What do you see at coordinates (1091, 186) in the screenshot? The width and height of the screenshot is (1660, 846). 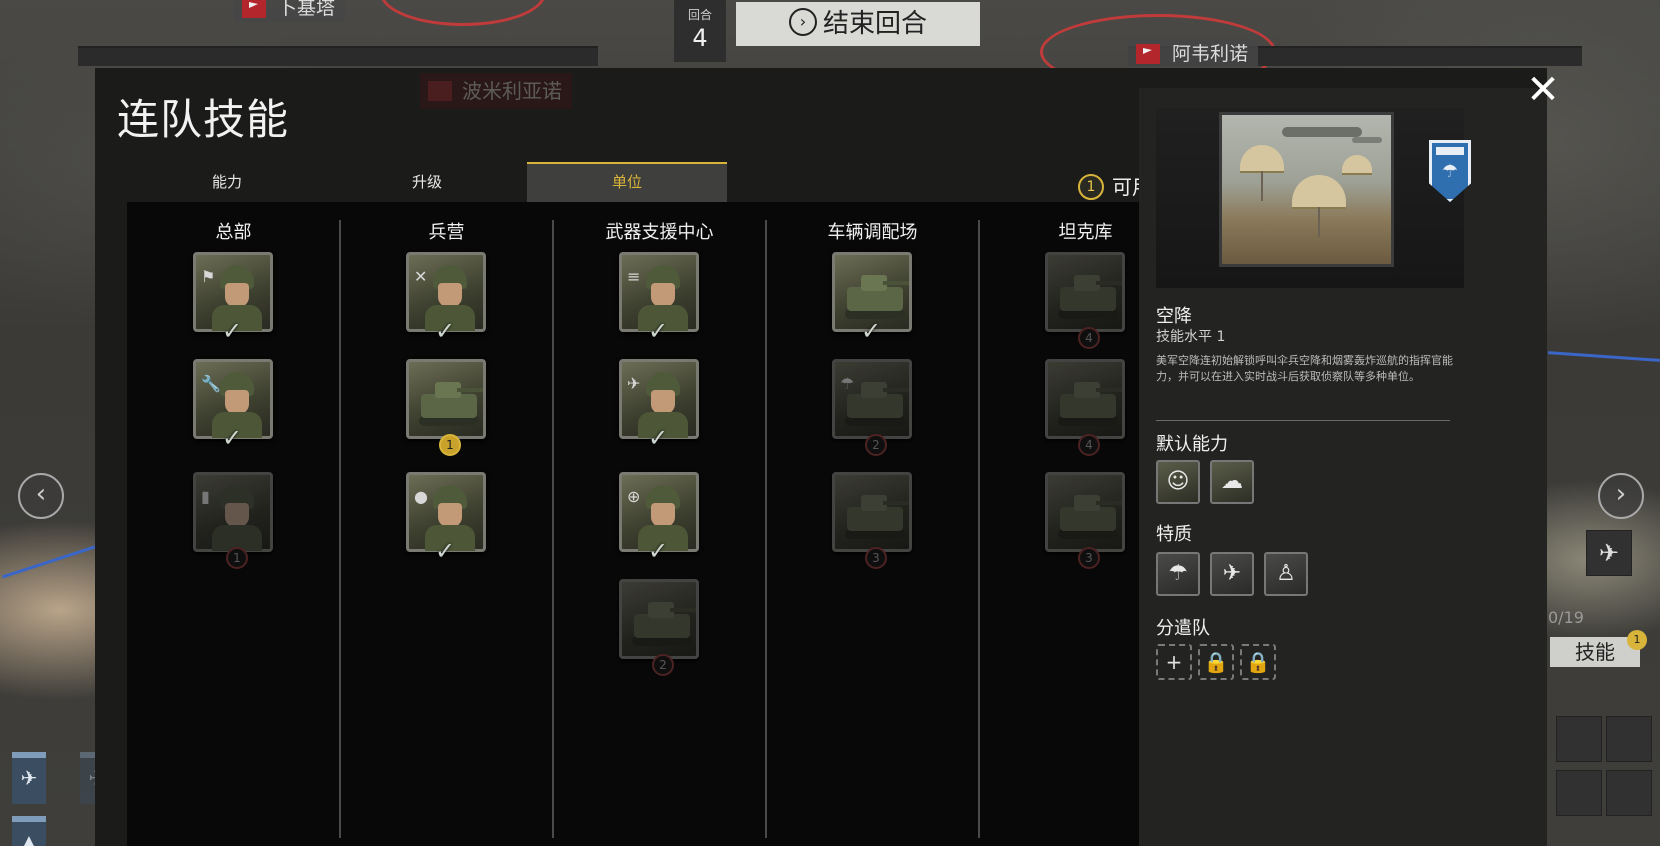 I see `skill-point-icon: 1` at bounding box center [1091, 186].